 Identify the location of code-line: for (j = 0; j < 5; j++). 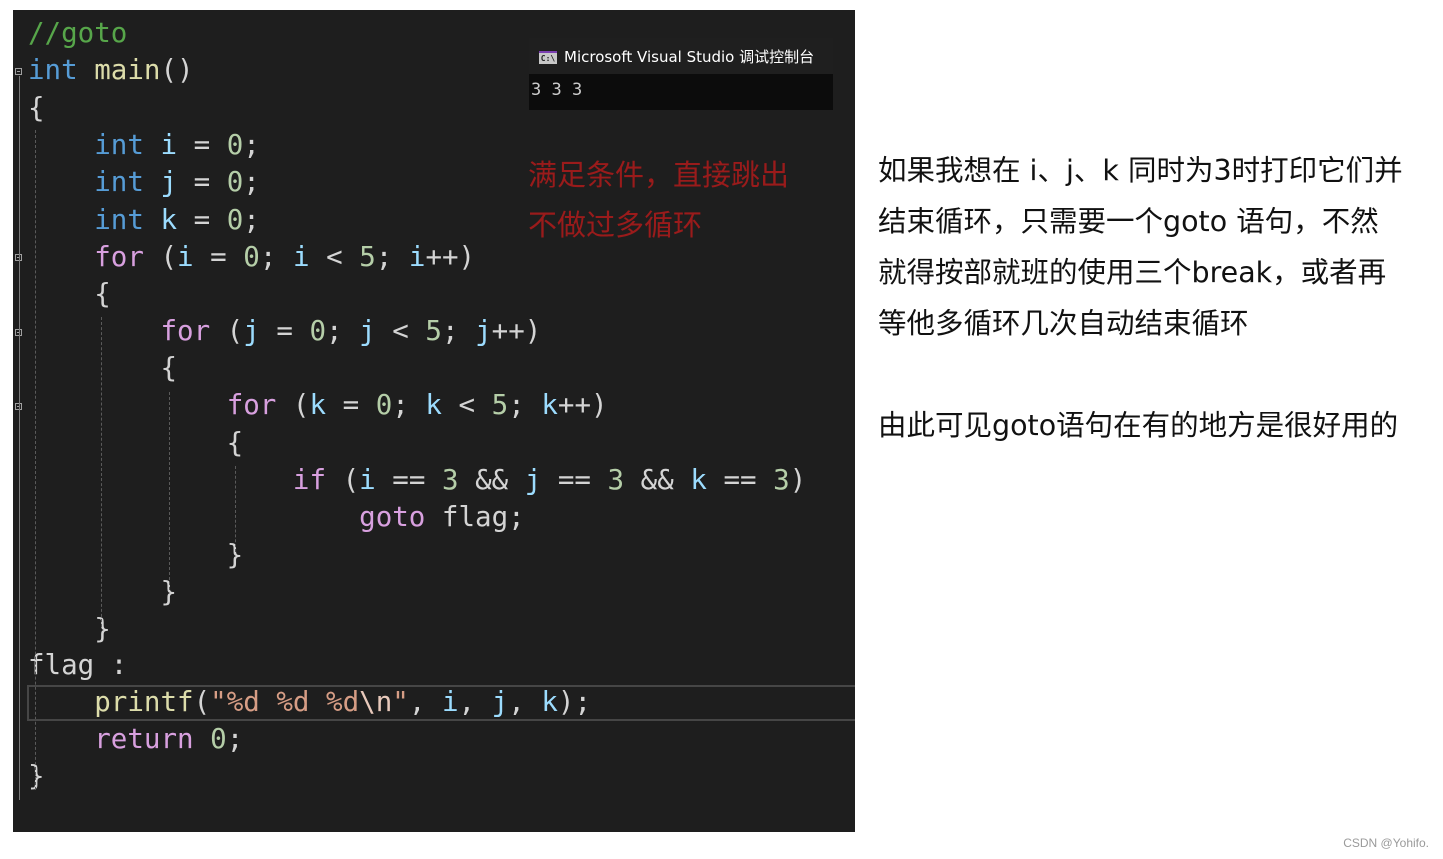
(284, 331).